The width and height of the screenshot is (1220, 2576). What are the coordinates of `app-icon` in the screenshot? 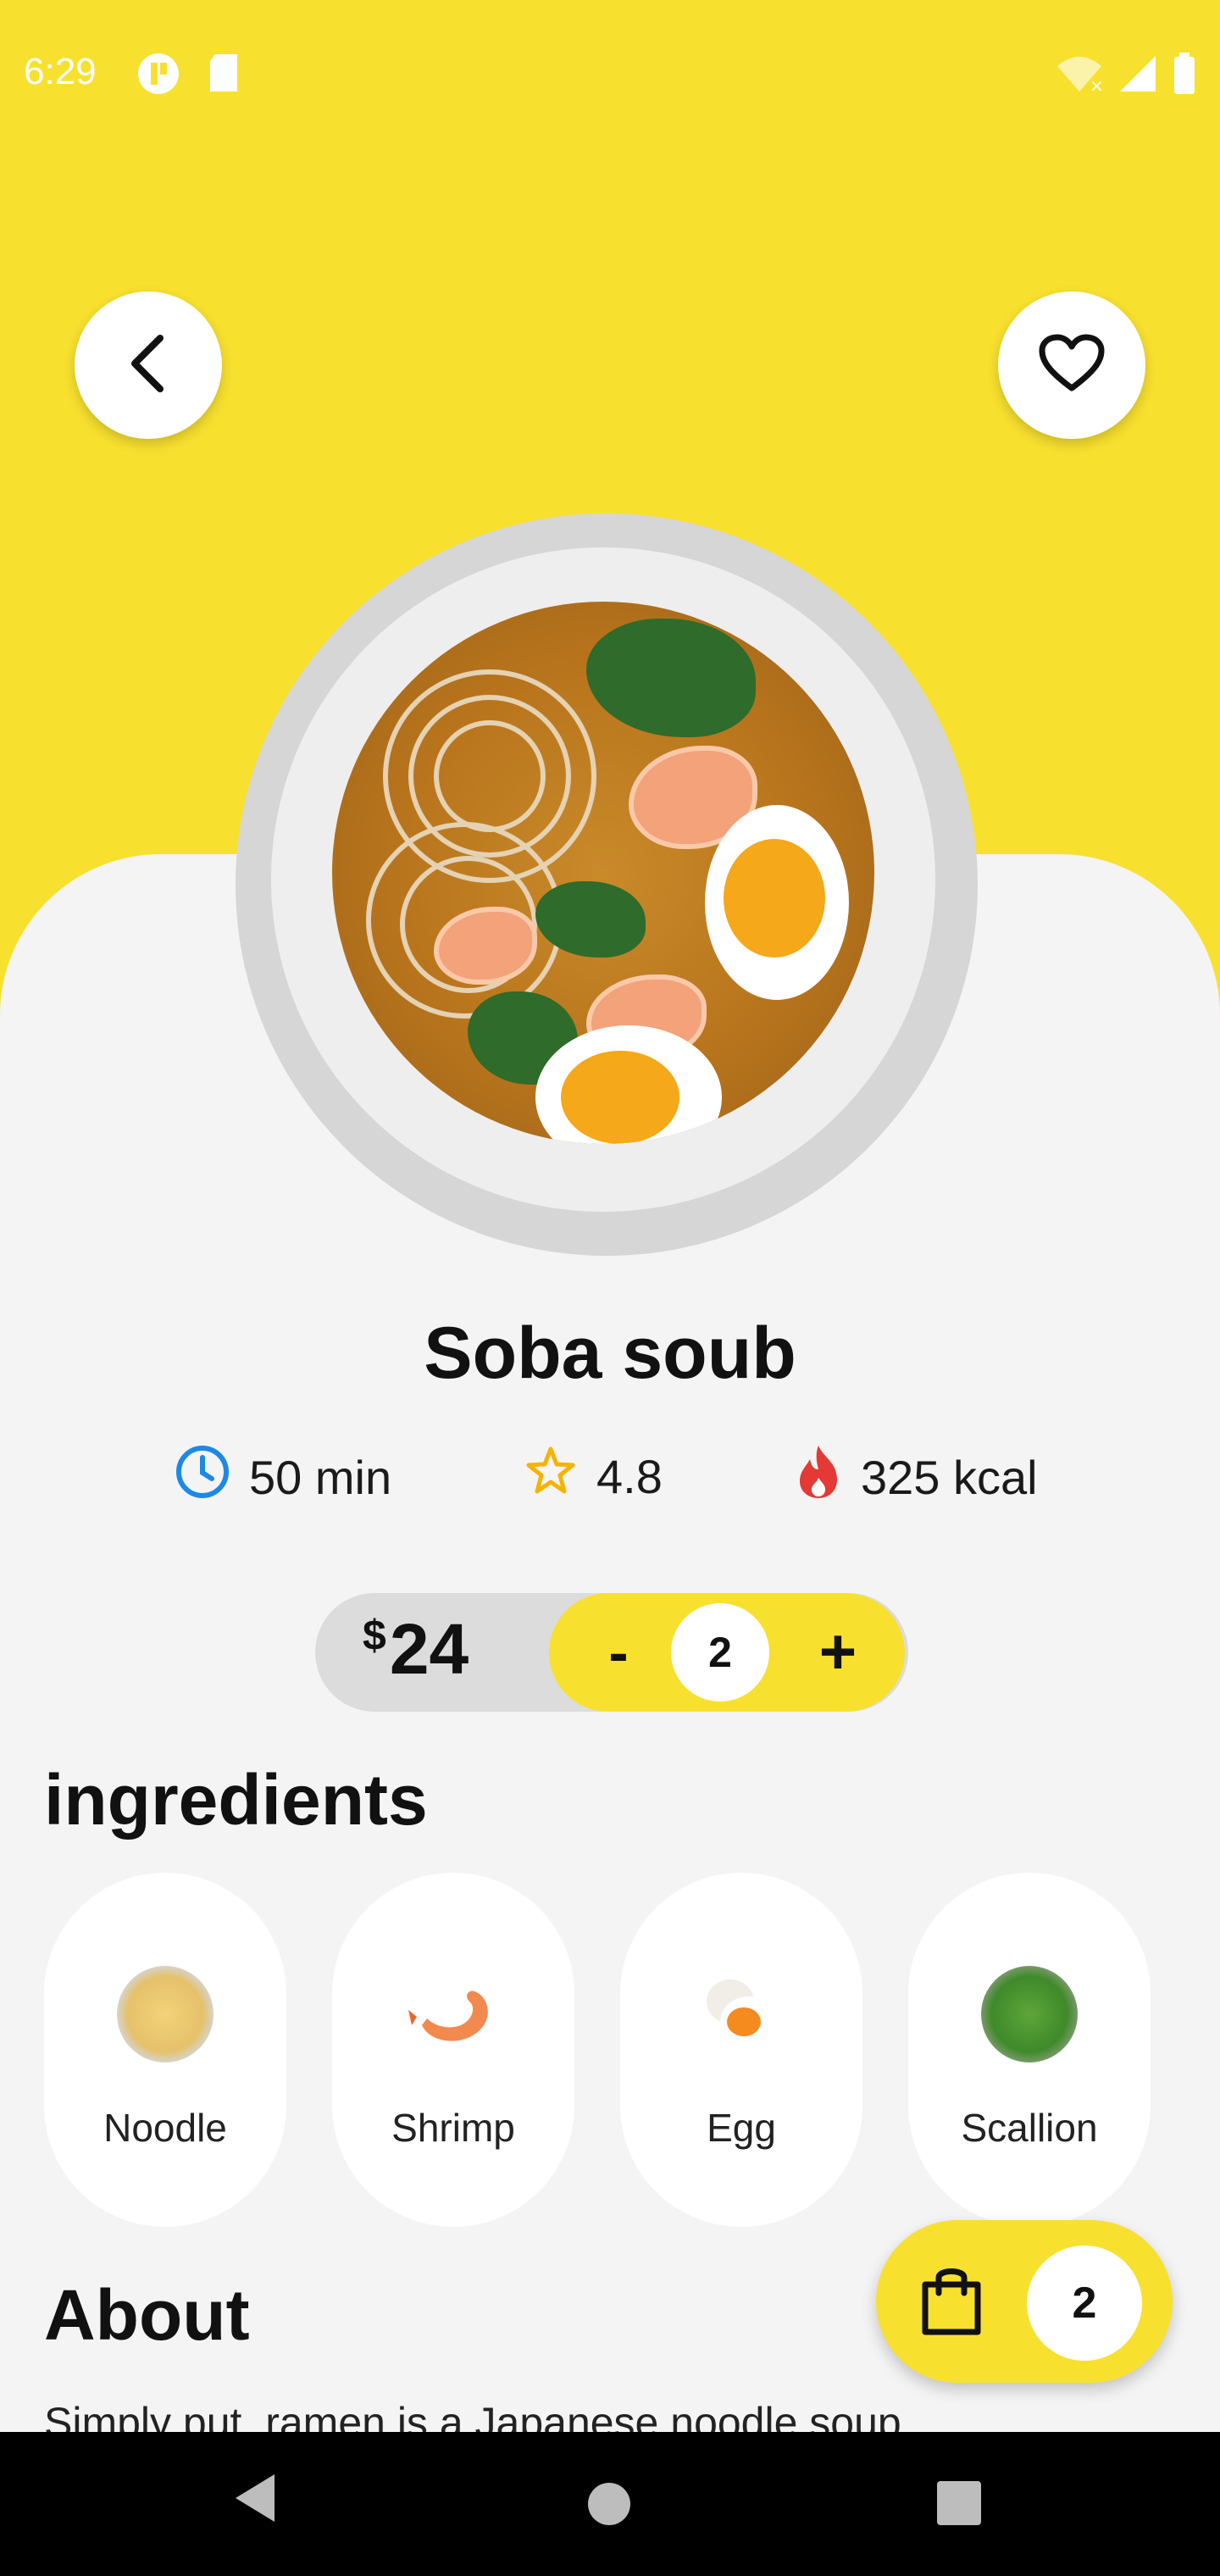 It's located at (158, 76).